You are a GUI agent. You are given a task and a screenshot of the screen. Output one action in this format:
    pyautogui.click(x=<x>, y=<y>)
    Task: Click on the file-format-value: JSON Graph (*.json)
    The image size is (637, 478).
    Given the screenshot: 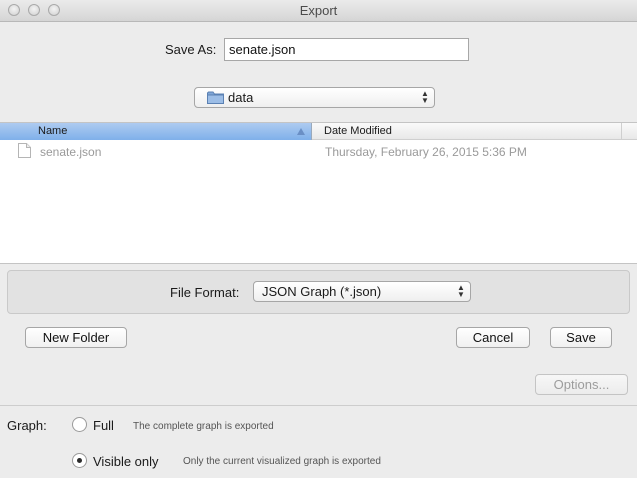 What is the action you would take?
    pyautogui.click(x=322, y=291)
    